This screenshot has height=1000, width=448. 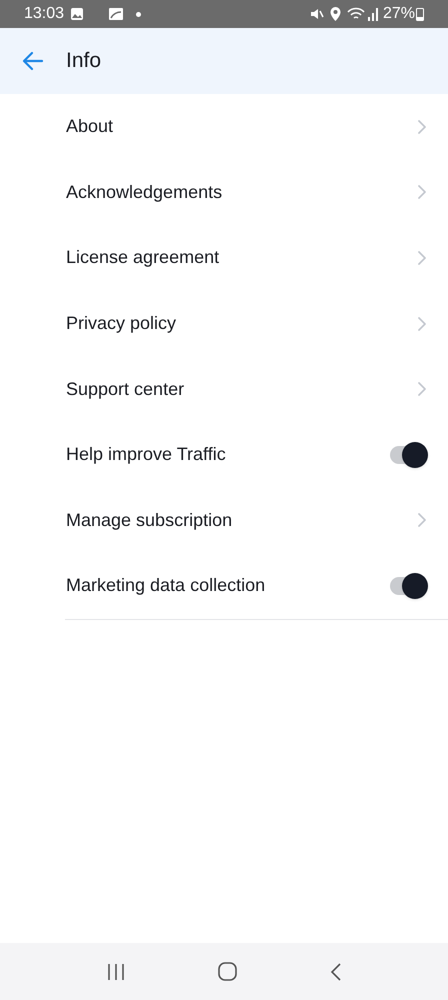 I want to click on home-icon, so click(x=227, y=971).